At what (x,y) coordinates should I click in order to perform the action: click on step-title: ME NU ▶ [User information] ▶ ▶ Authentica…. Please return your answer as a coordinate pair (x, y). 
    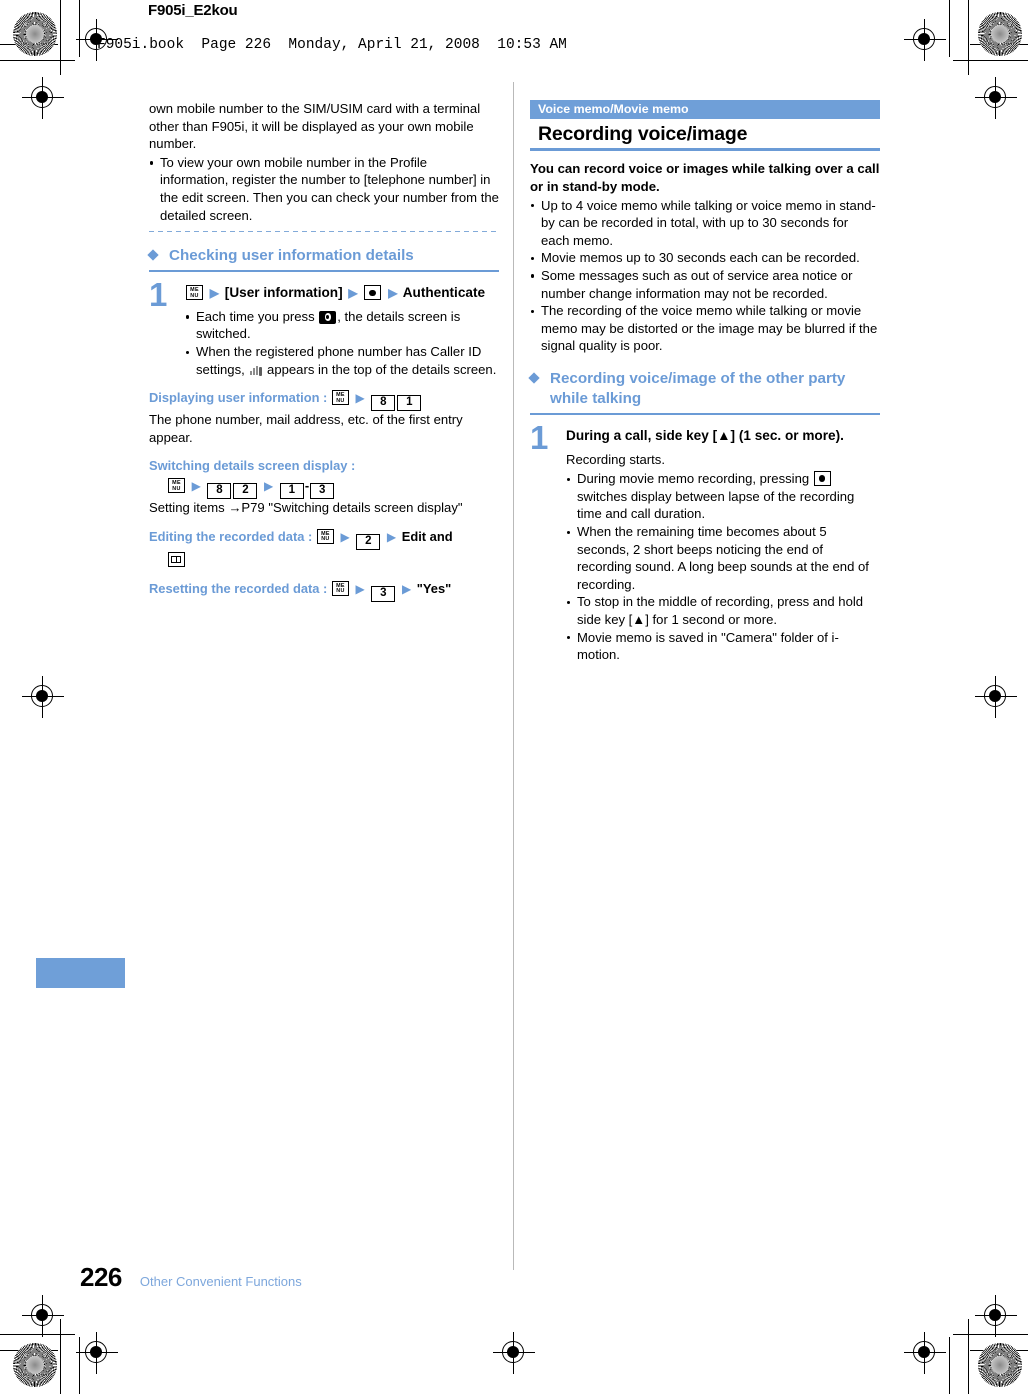
    Looking at the image, I should click on (342, 293).